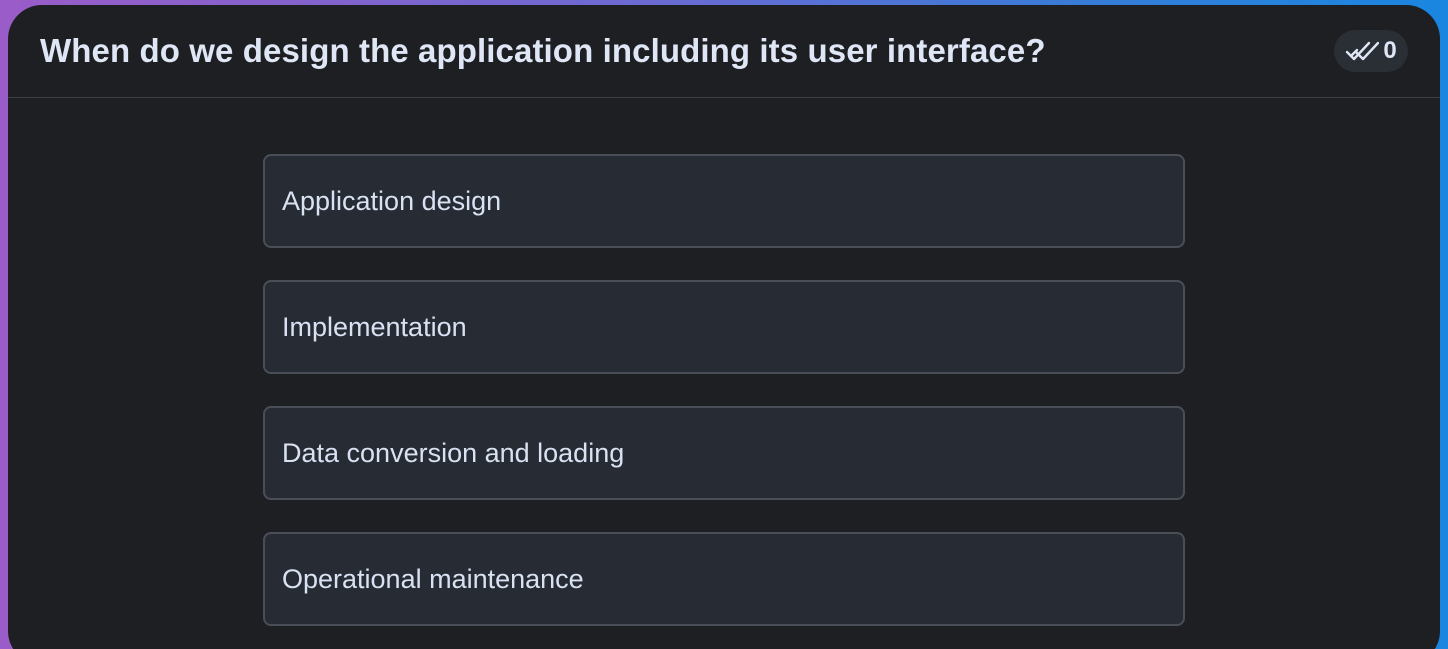 This screenshot has height=649, width=1448. I want to click on answer-option-application-design: Application design, so click(724, 201).